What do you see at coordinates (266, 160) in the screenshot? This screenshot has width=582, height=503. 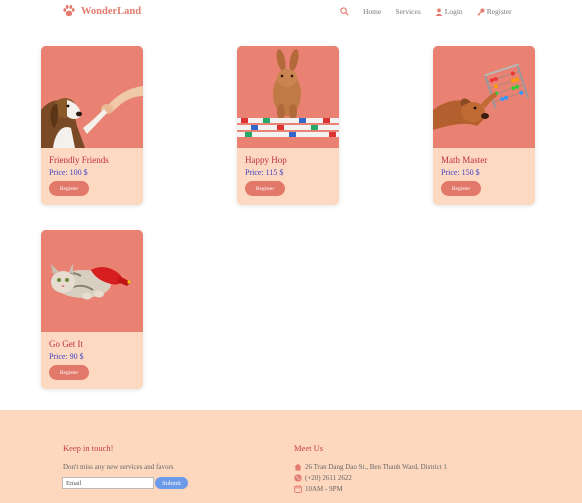 I see `card-title: Happy Hop` at bounding box center [266, 160].